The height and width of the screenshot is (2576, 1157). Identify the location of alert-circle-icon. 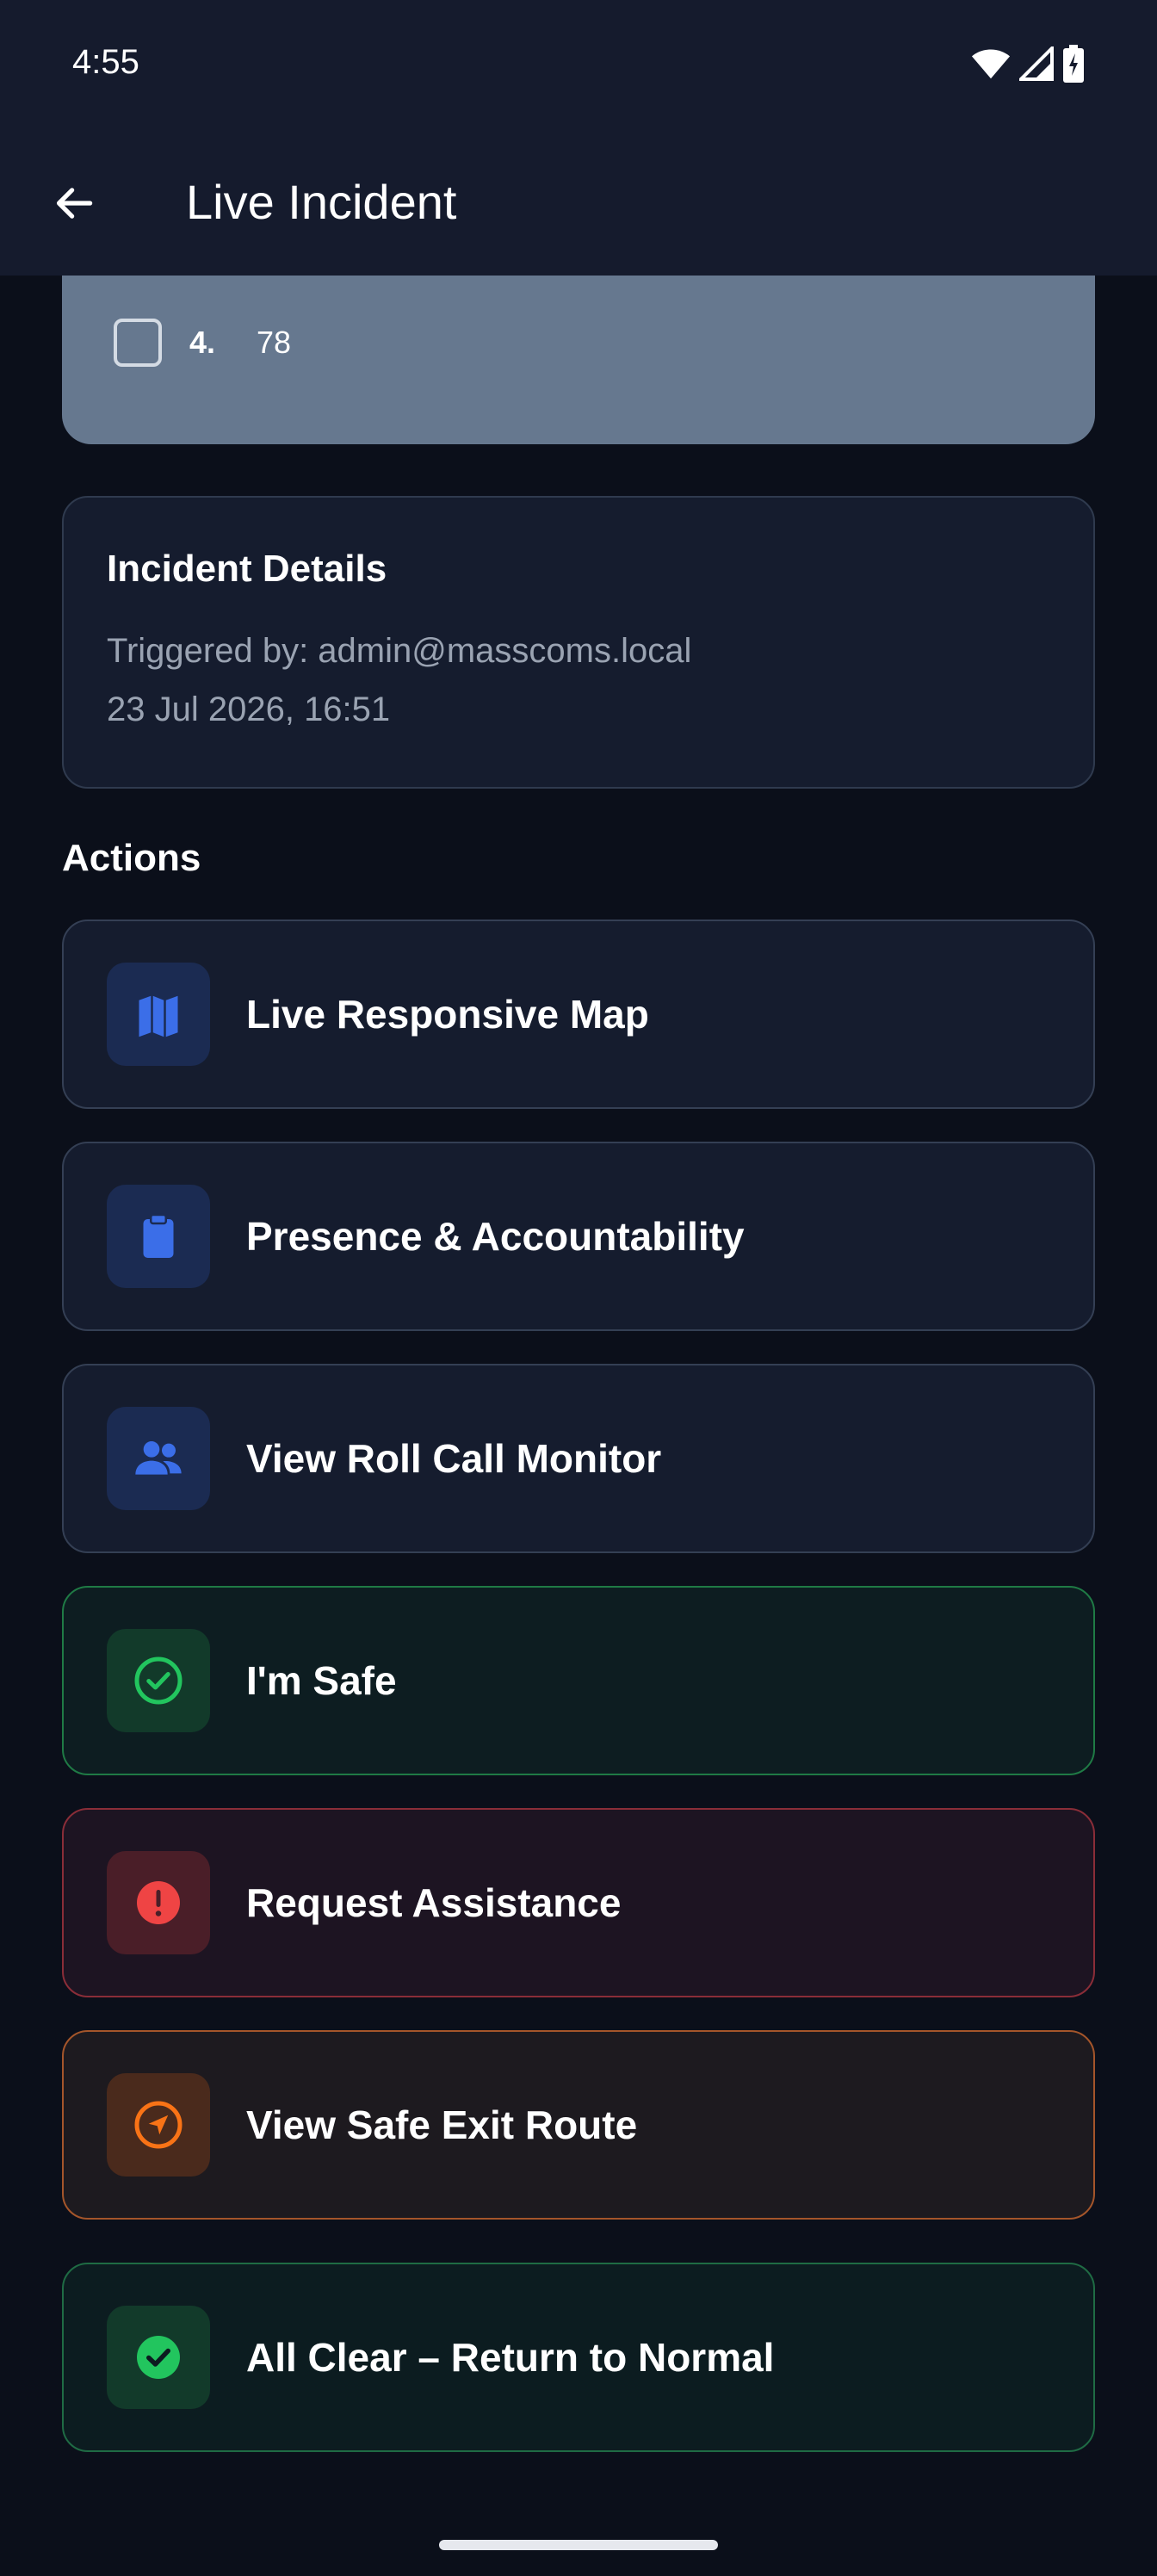
(158, 1903).